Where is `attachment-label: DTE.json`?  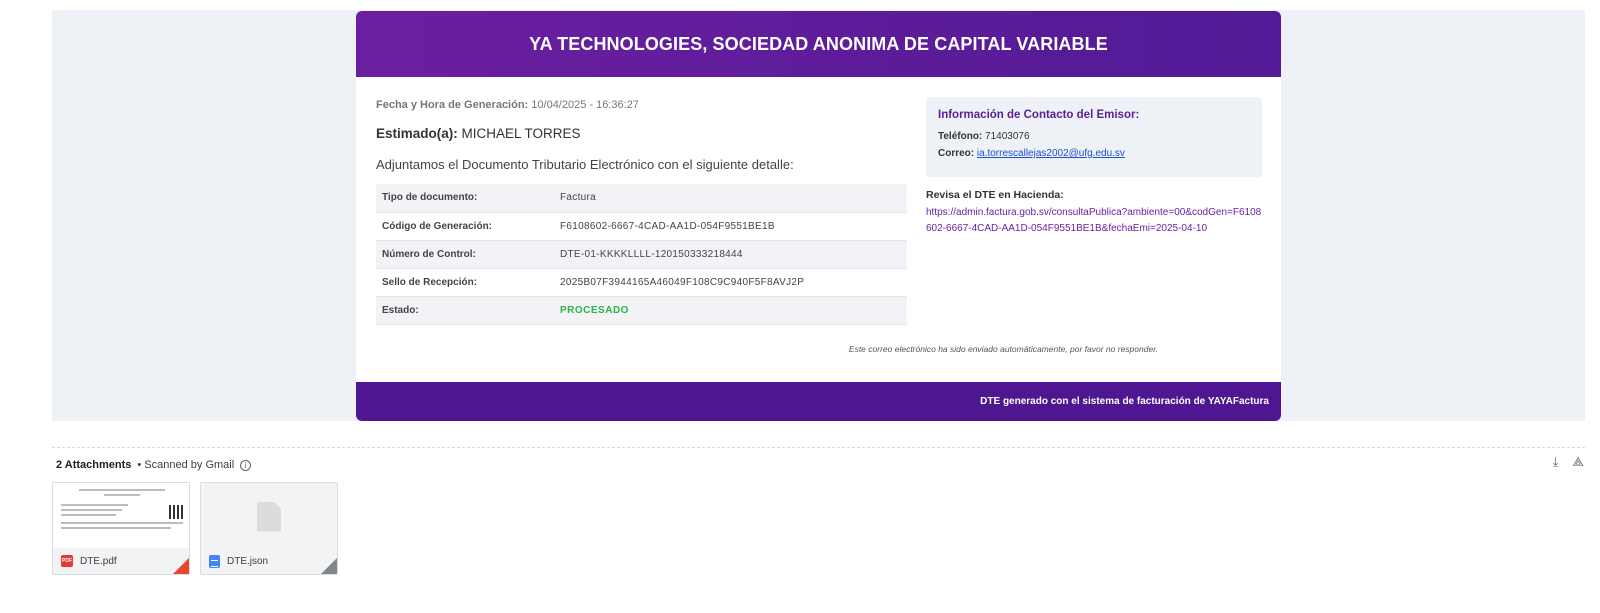 attachment-label: DTE.json is located at coordinates (269, 561).